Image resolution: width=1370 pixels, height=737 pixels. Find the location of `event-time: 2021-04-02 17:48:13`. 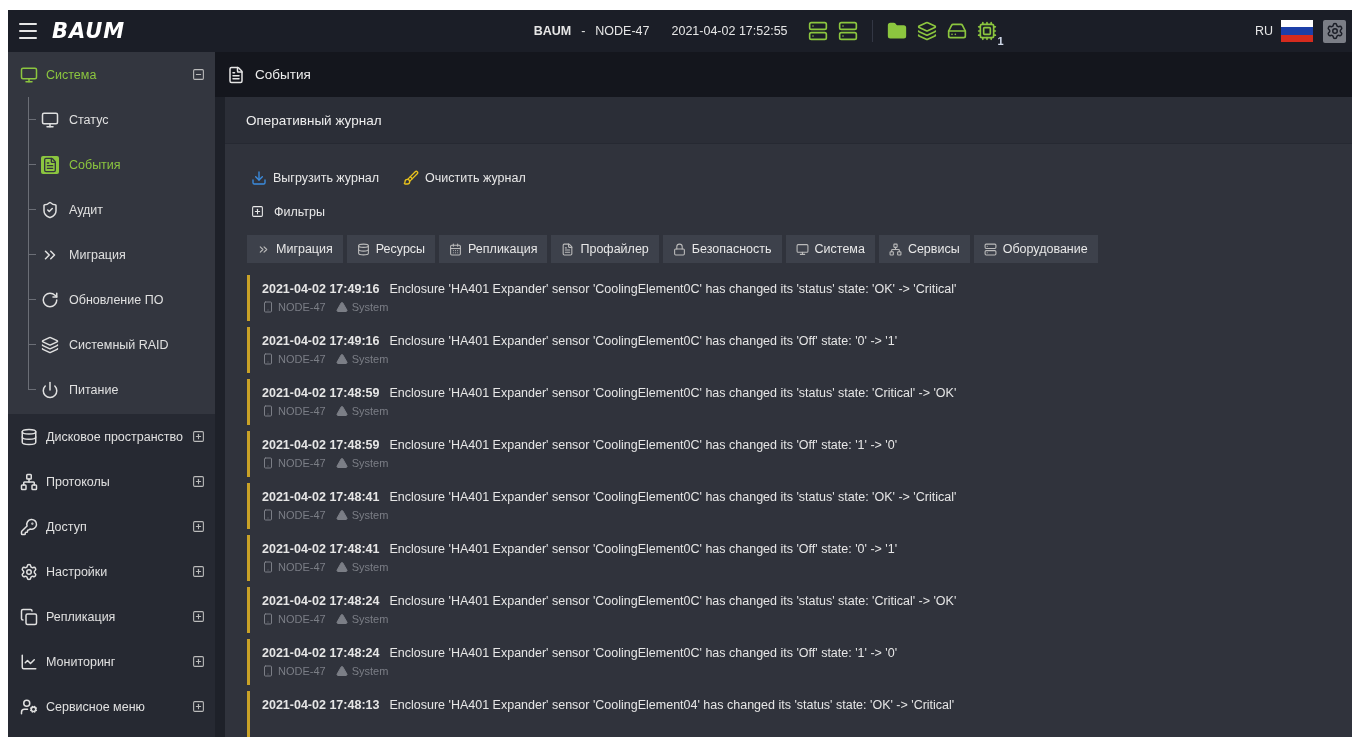

event-time: 2021-04-02 17:48:13 is located at coordinates (321, 705).